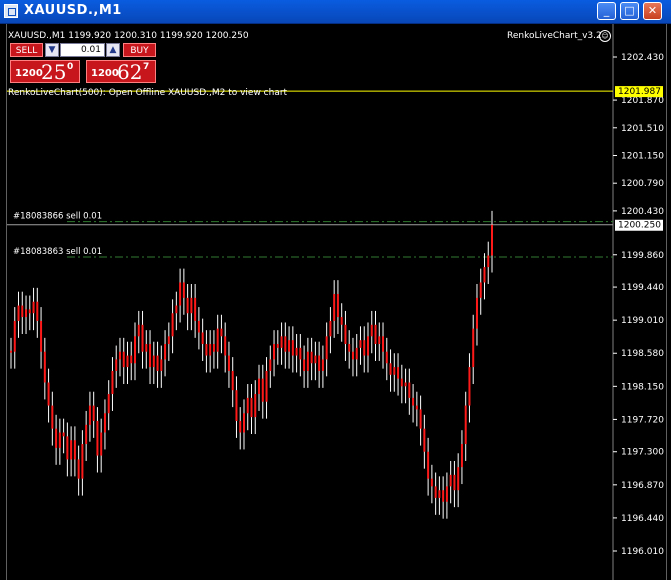 The height and width of the screenshot is (580, 671). Describe the element at coordinates (113, 50) in the screenshot. I see `lot-increase-button: ▲` at that location.